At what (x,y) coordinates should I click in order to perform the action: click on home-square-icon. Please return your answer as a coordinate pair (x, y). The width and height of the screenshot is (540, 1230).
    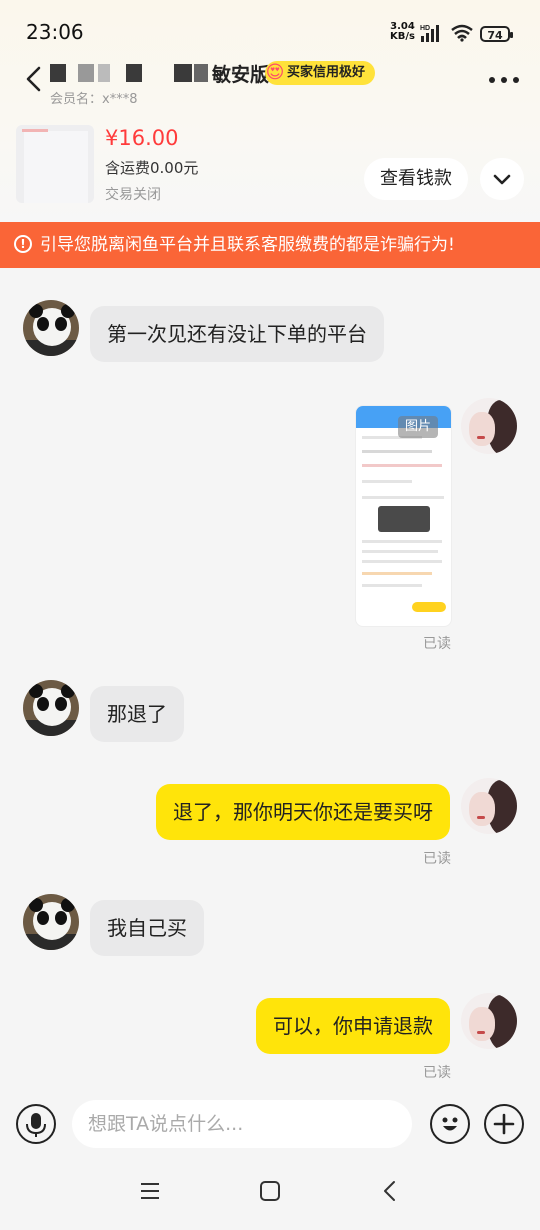
    Looking at the image, I should click on (270, 1191).